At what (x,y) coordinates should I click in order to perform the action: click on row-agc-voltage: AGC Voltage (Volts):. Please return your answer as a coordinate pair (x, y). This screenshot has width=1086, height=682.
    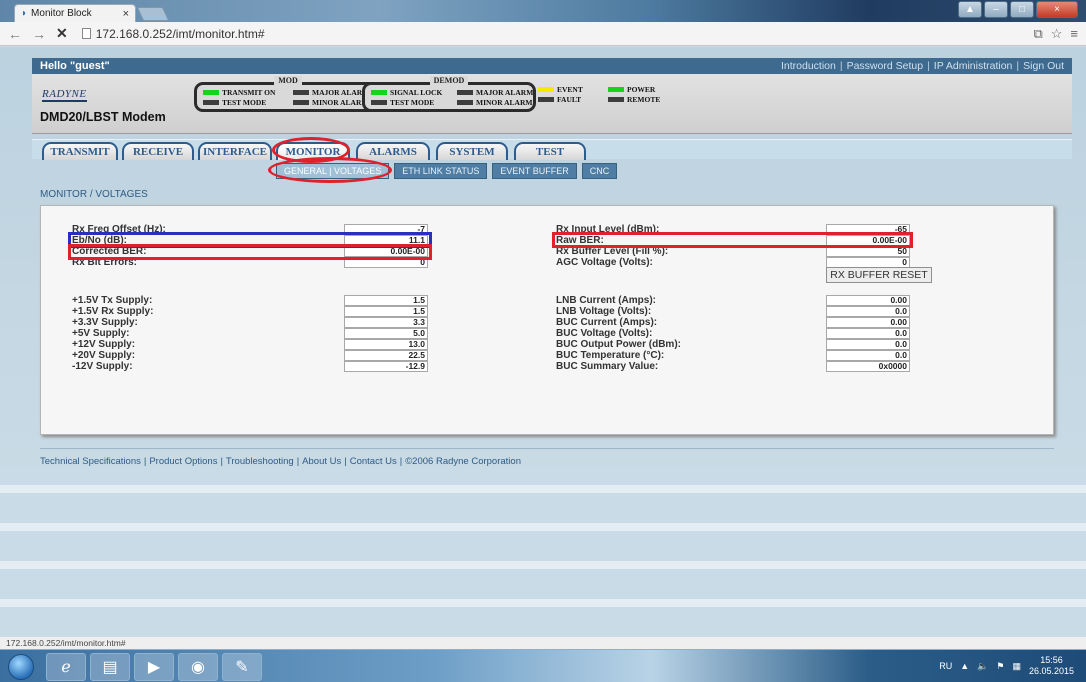
    Looking at the image, I should click on (604, 262).